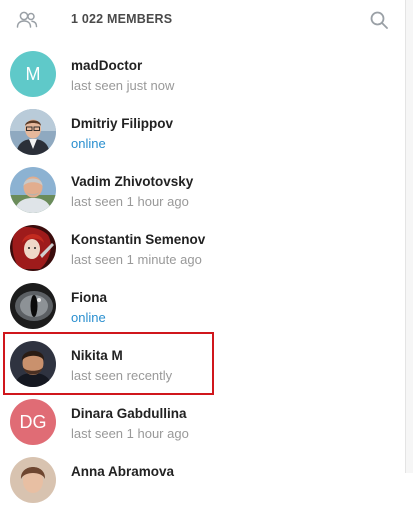  I want to click on scrollbar-track, so click(409, 236).